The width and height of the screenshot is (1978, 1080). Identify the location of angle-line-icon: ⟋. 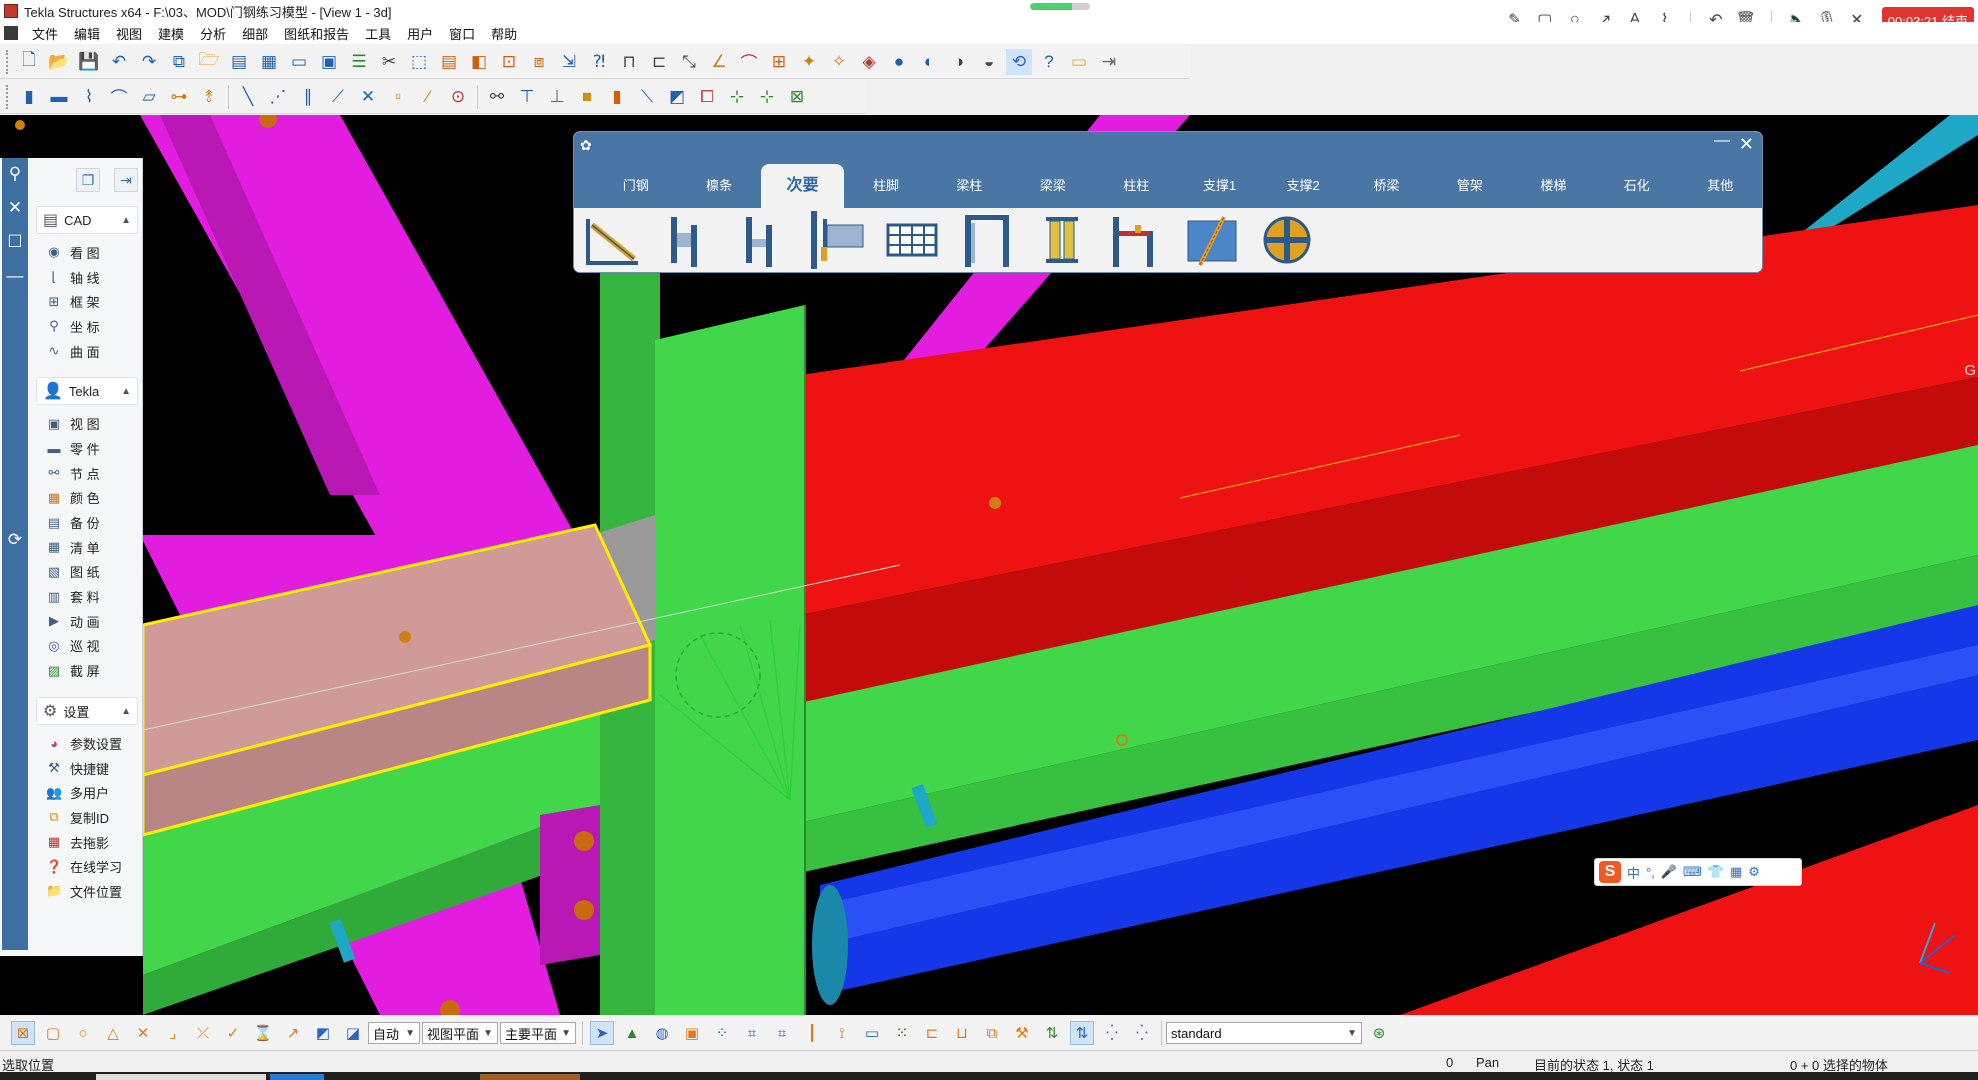
(338, 97).